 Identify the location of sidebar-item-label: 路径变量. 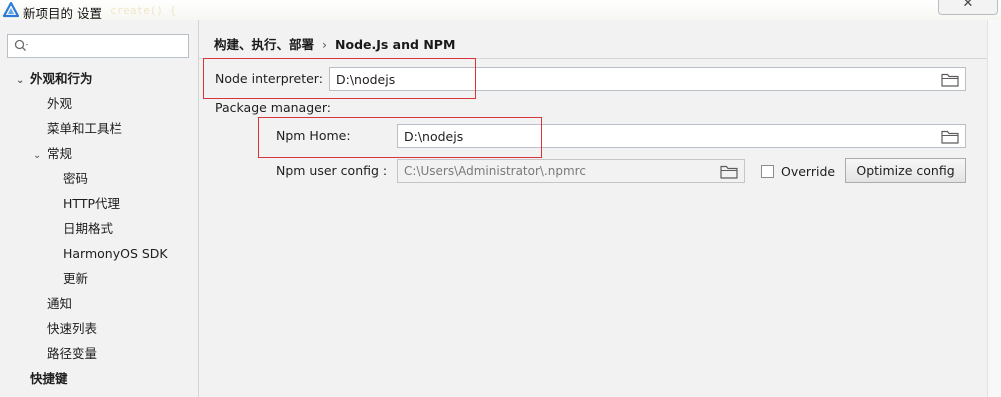
(72, 353).